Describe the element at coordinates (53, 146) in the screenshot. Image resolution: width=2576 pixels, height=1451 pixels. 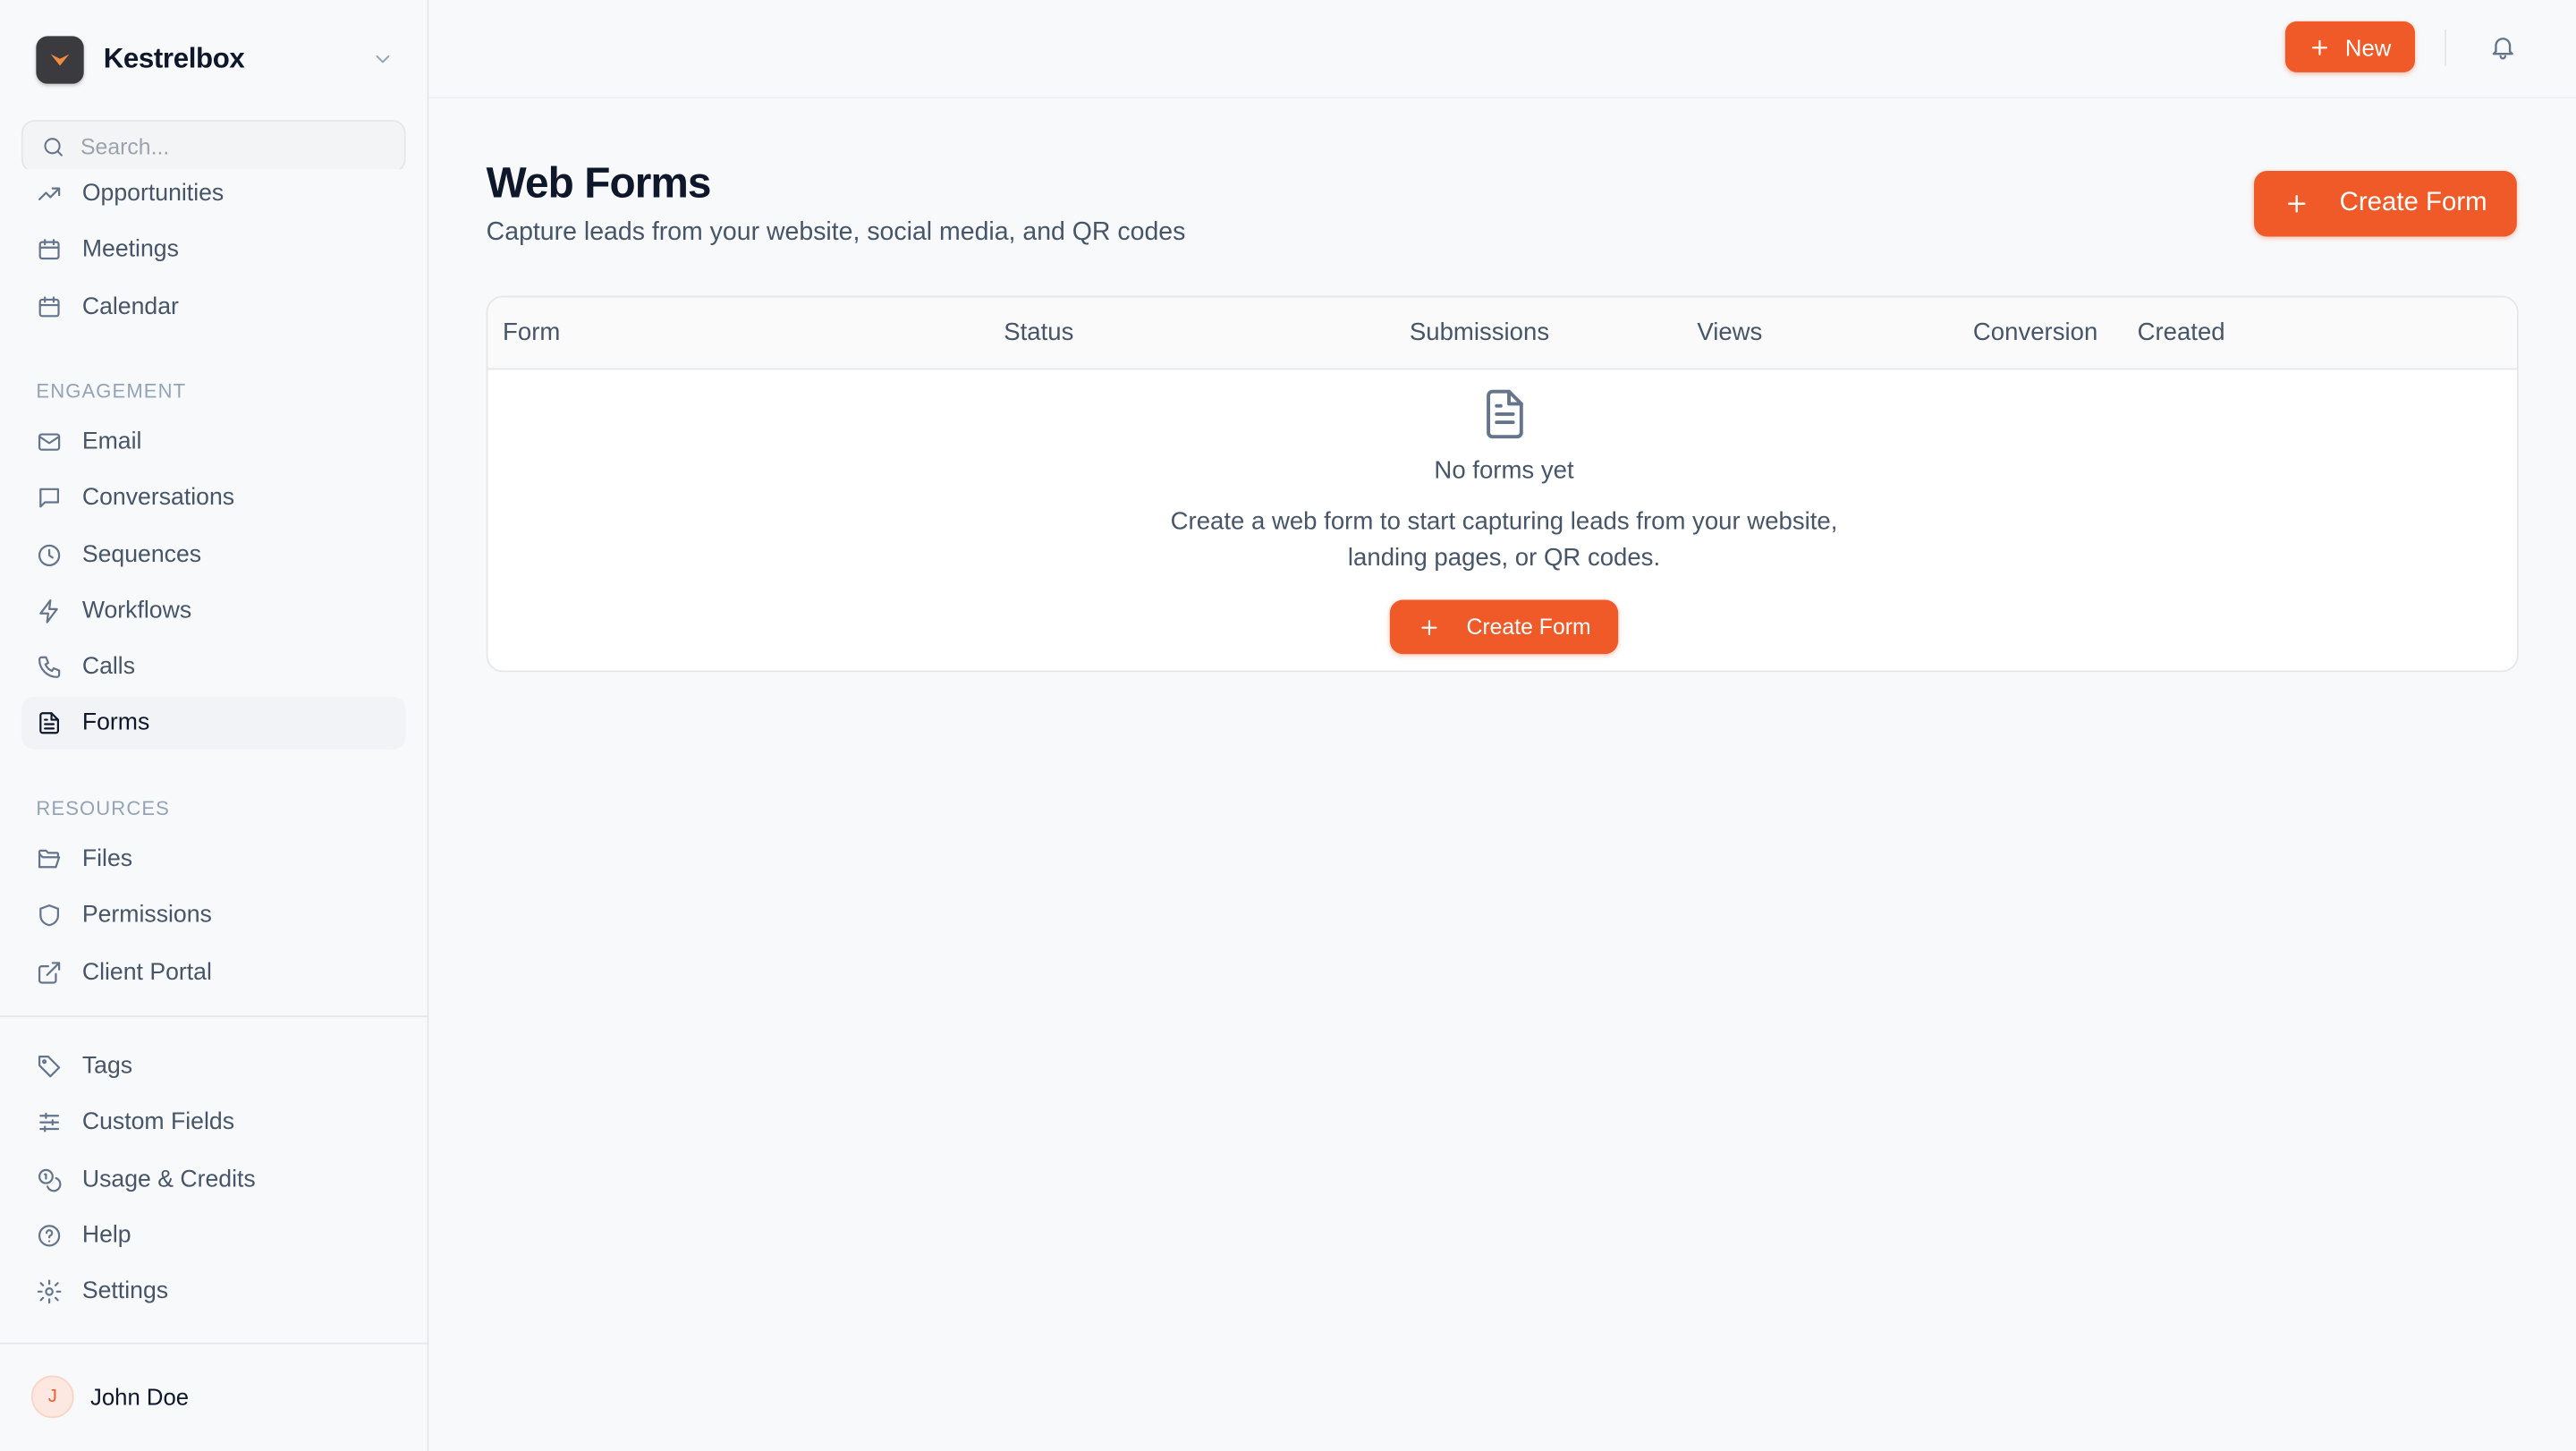
I see `search-icon` at that location.